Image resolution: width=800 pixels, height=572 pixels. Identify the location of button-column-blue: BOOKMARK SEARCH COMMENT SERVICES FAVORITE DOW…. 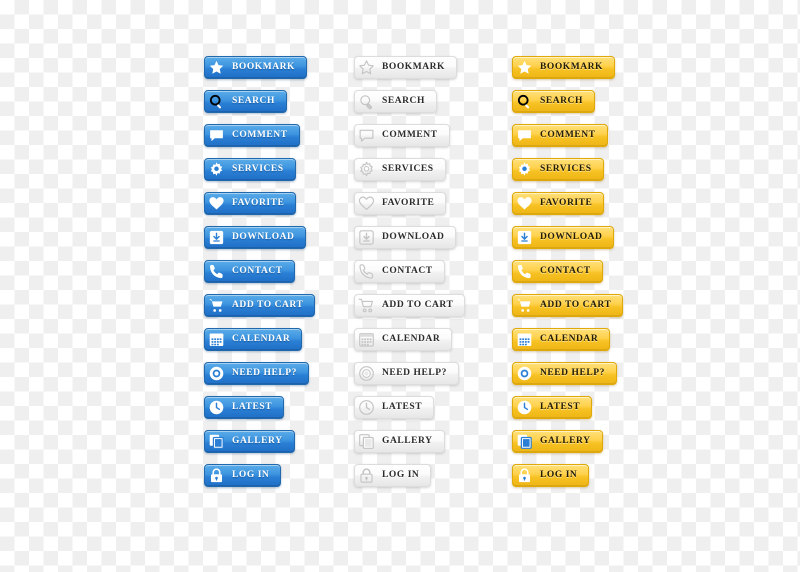
(260, 277).